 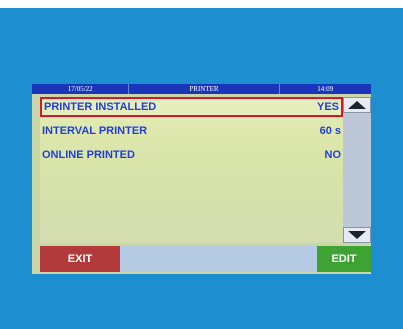 What do you see at coordinates (330, 131) in the screenshot?
I see `setting-value: 60 s` at bounding box center [330, 131].